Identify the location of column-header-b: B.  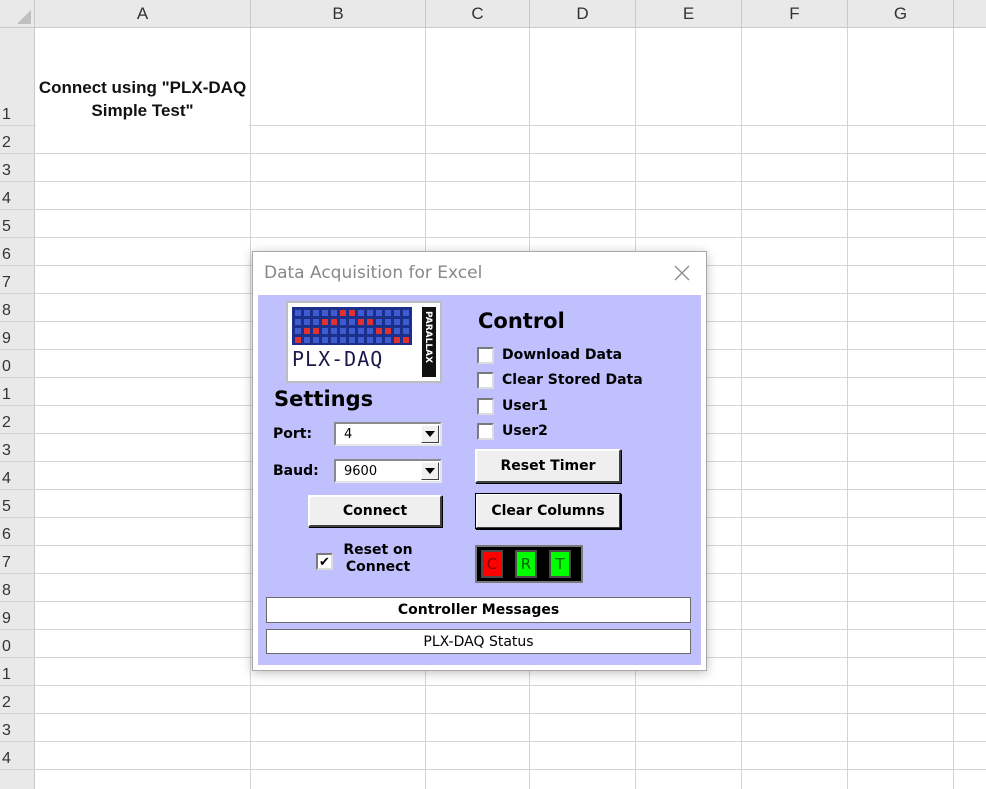
(338, 14).